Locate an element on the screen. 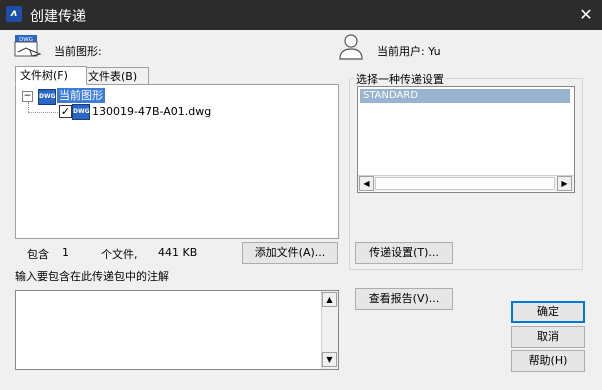 The width and height of the screenshot is (602, 390). window-title: 创建传递 is located at coordinates (58, 17).